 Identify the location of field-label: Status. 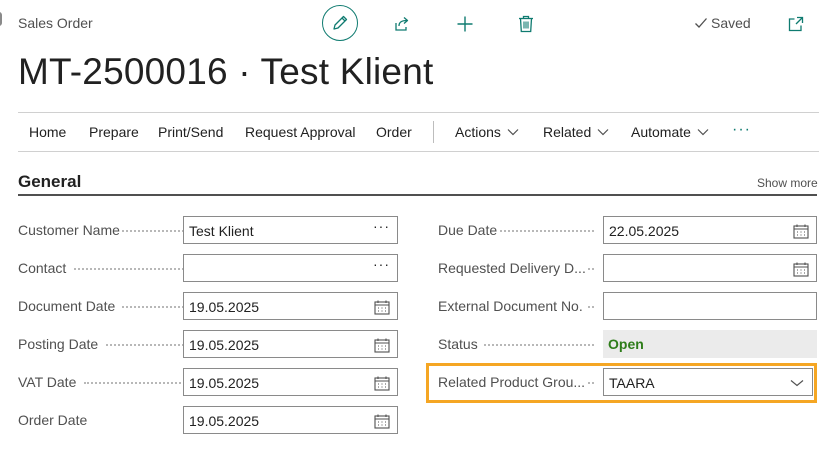
(458, 344).